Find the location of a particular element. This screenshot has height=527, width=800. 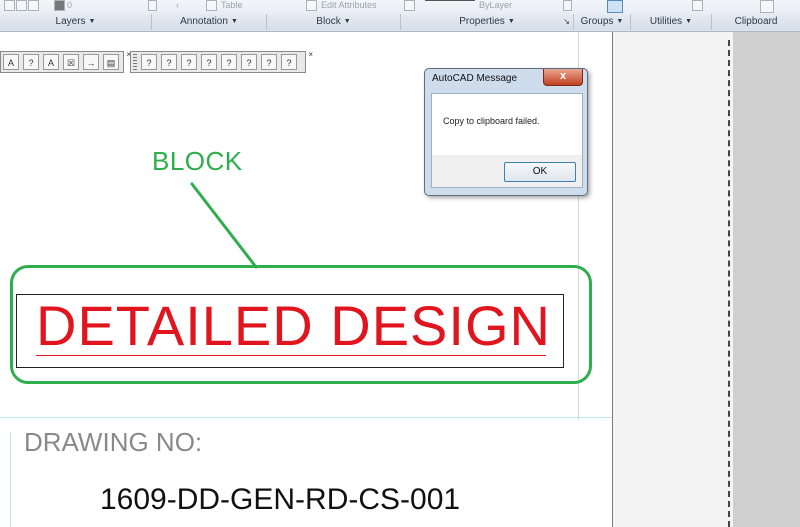

dialog-message: Copy to clipboard failed. is located at coordinates (491, 121).